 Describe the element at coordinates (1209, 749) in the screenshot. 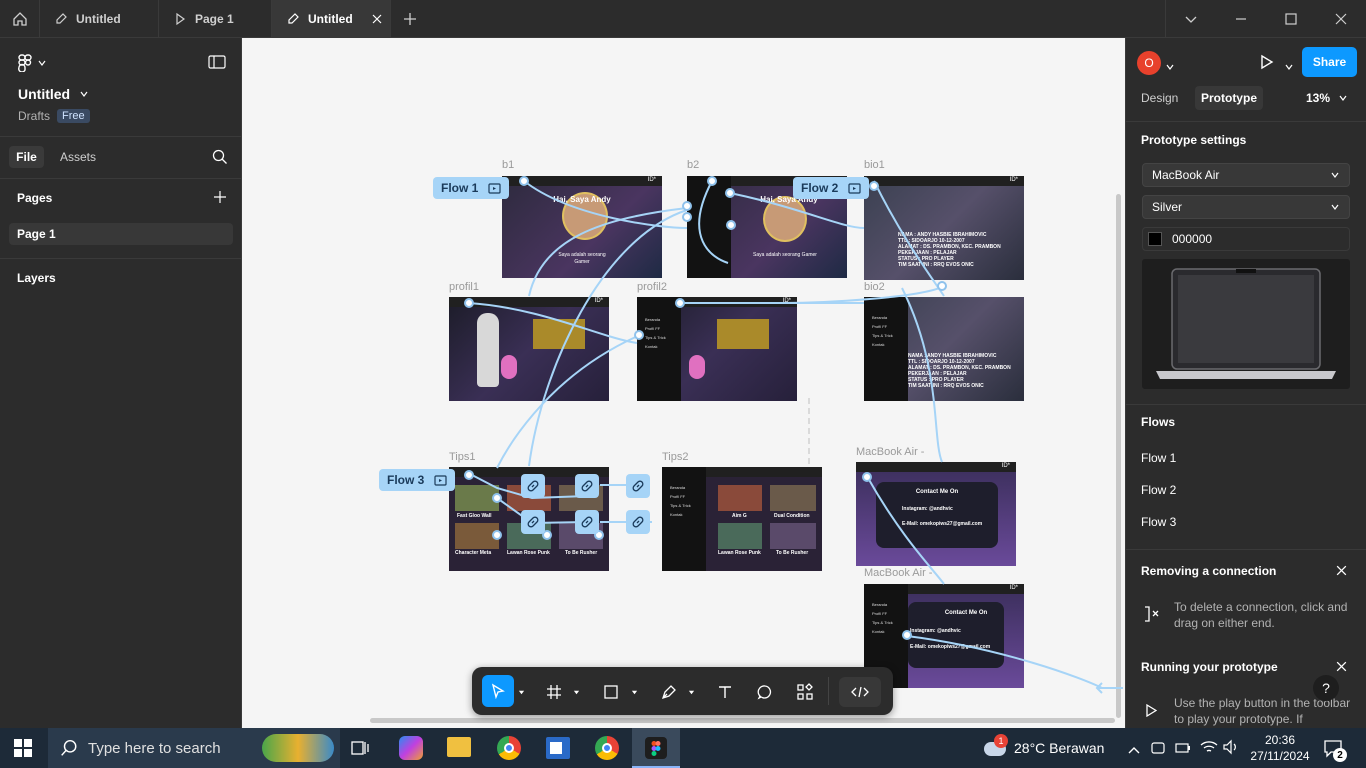

I see `wifi-icon` at that location.